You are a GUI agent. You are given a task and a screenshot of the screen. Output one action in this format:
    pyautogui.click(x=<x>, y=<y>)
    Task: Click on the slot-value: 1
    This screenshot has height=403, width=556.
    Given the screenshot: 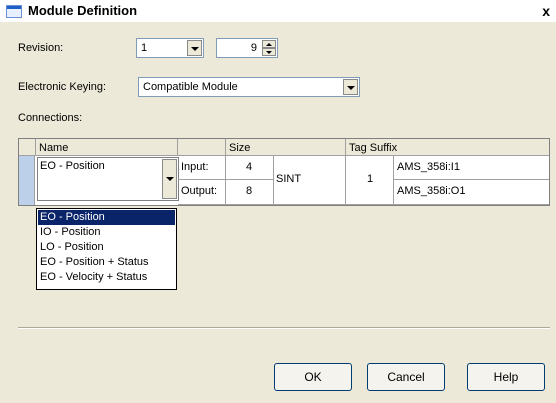 What is the action you would take?
    pyautogui.click(x=370, y=179)
    